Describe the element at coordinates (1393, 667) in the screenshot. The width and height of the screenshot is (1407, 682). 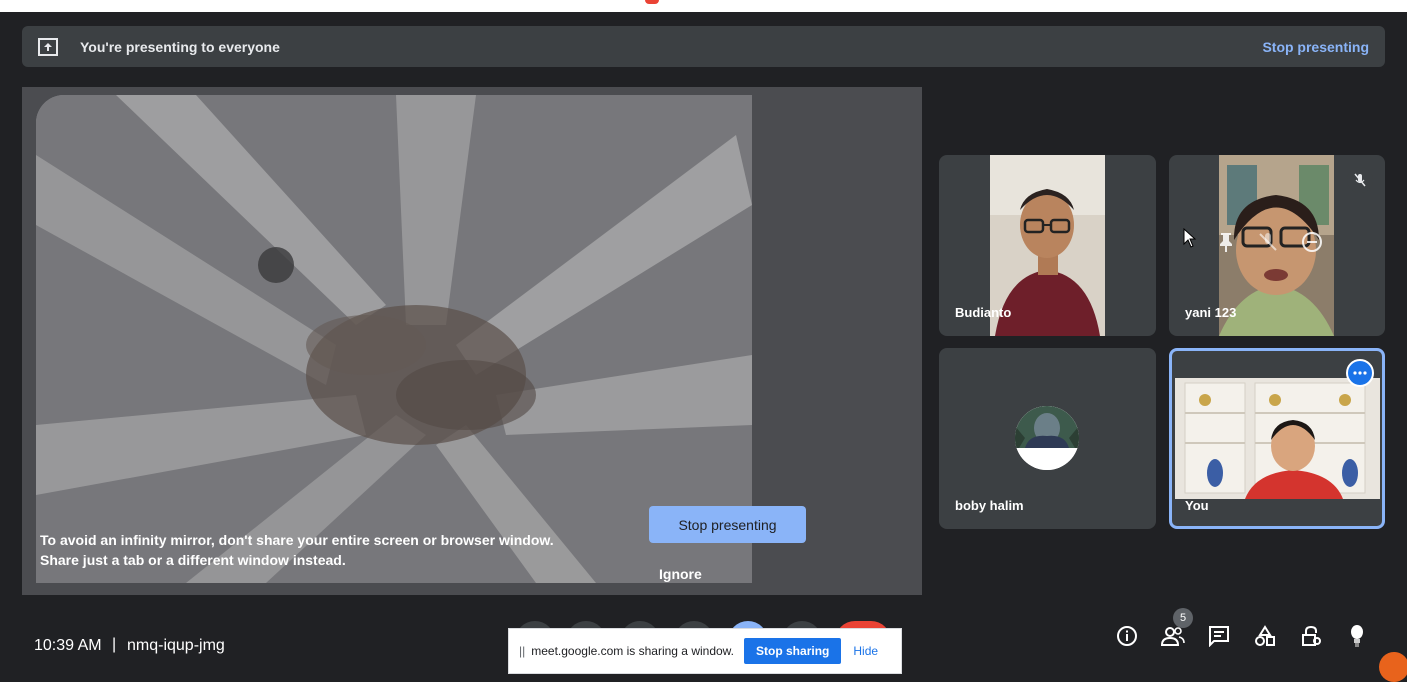
I see `assistant-bubble` at that location.